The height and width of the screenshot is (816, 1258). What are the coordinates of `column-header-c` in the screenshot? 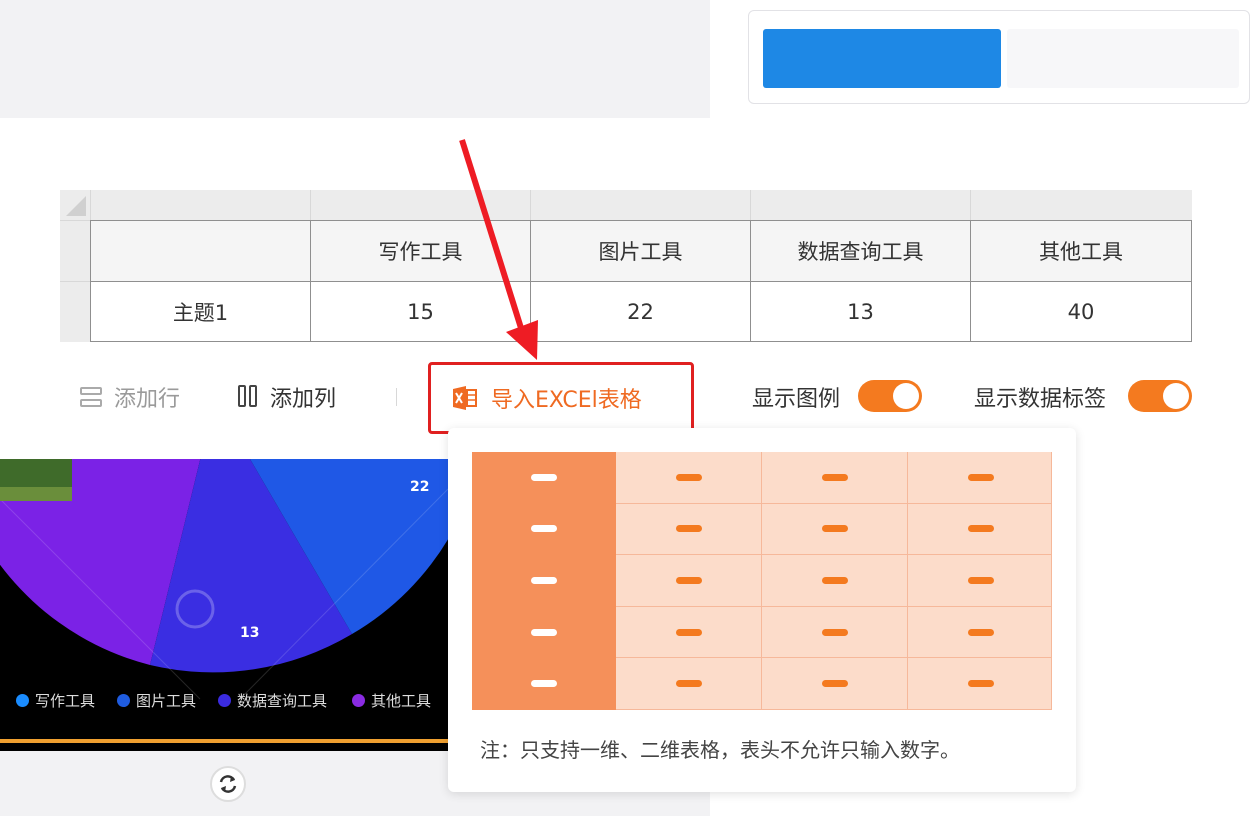 It's located at (640, 205).